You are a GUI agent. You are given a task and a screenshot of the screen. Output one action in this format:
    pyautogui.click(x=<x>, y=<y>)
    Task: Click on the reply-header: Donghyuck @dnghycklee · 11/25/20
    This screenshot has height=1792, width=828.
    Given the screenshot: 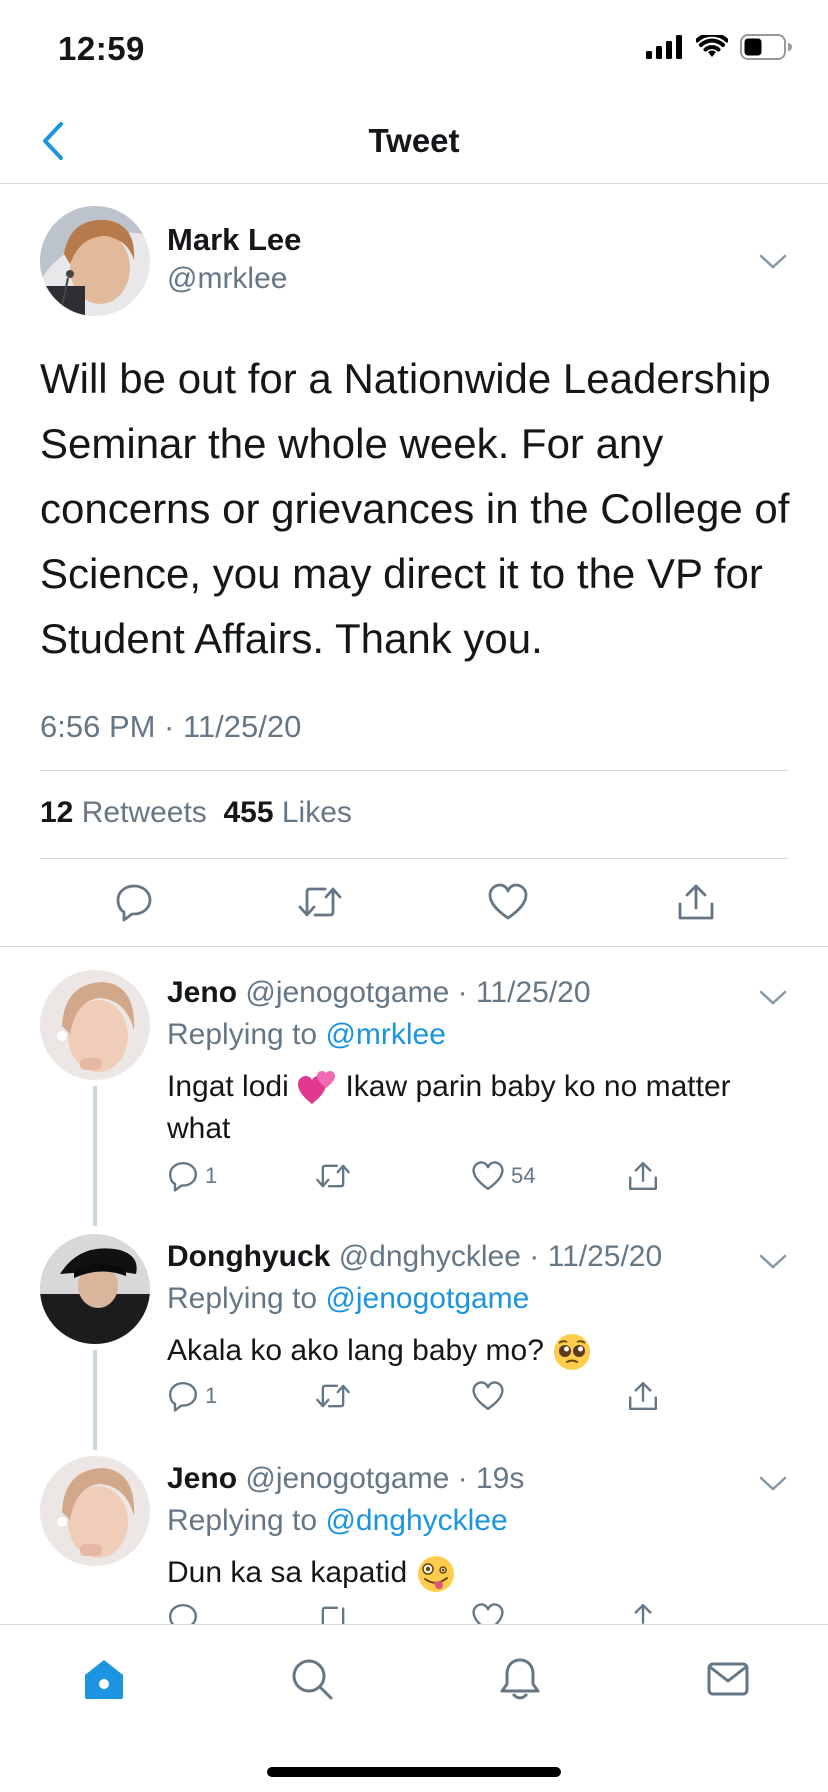 What is the action you would take?
    pyautogui.click(x=414, y=1257)
    